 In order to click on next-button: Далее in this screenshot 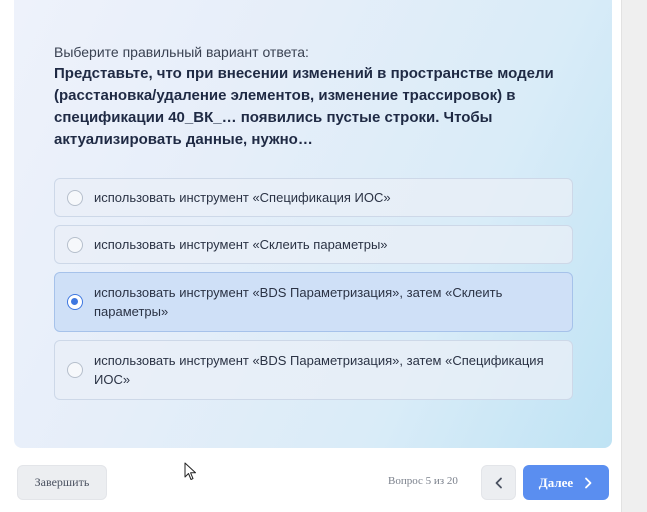, I will do `click(566, 482)`.